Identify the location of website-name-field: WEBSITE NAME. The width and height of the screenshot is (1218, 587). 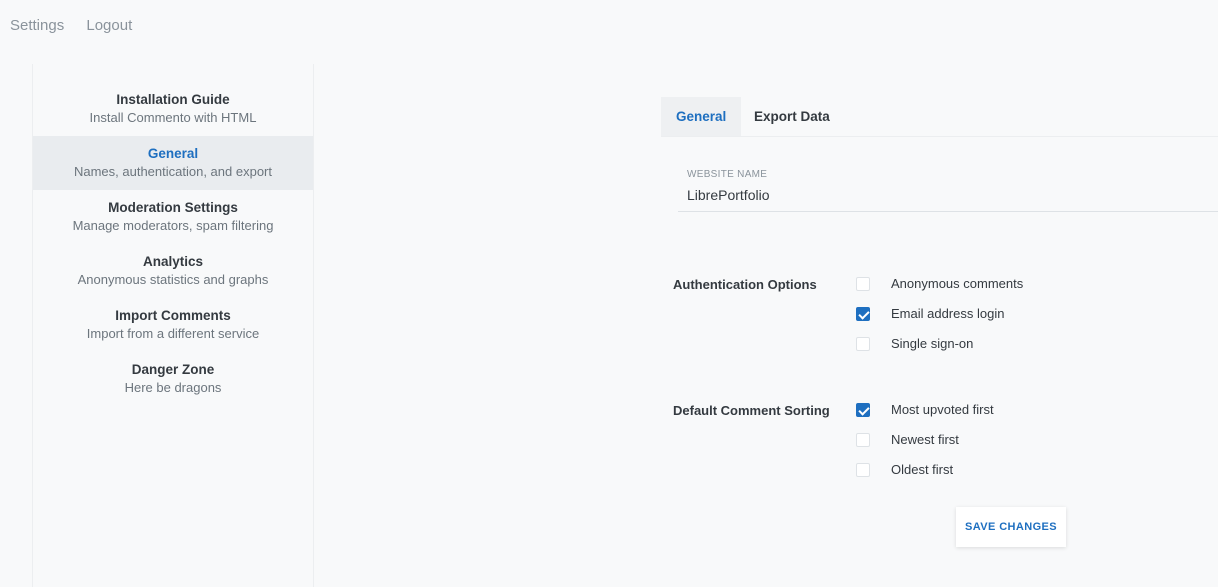
(948, 189).